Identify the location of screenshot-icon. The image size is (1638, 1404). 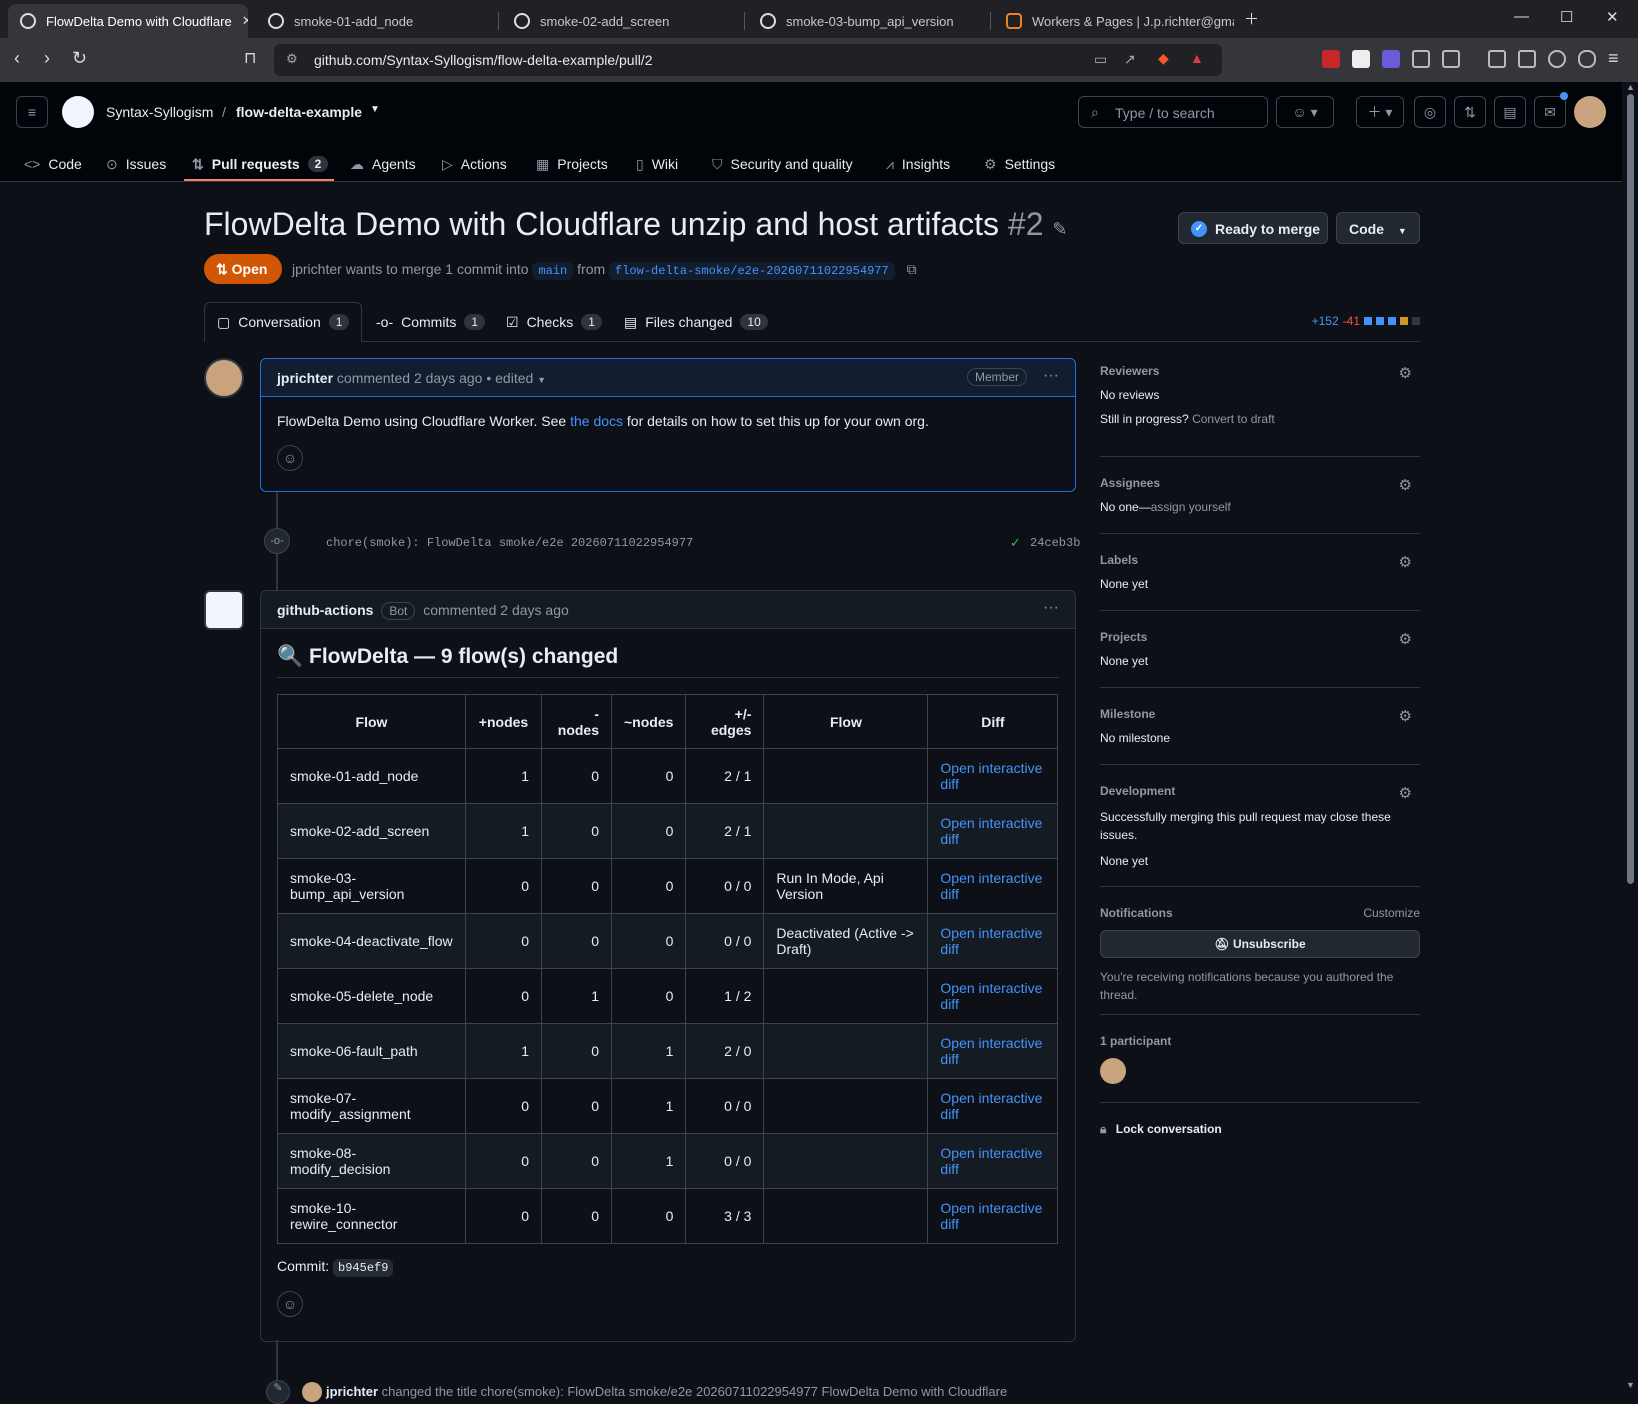
(1451, 59).